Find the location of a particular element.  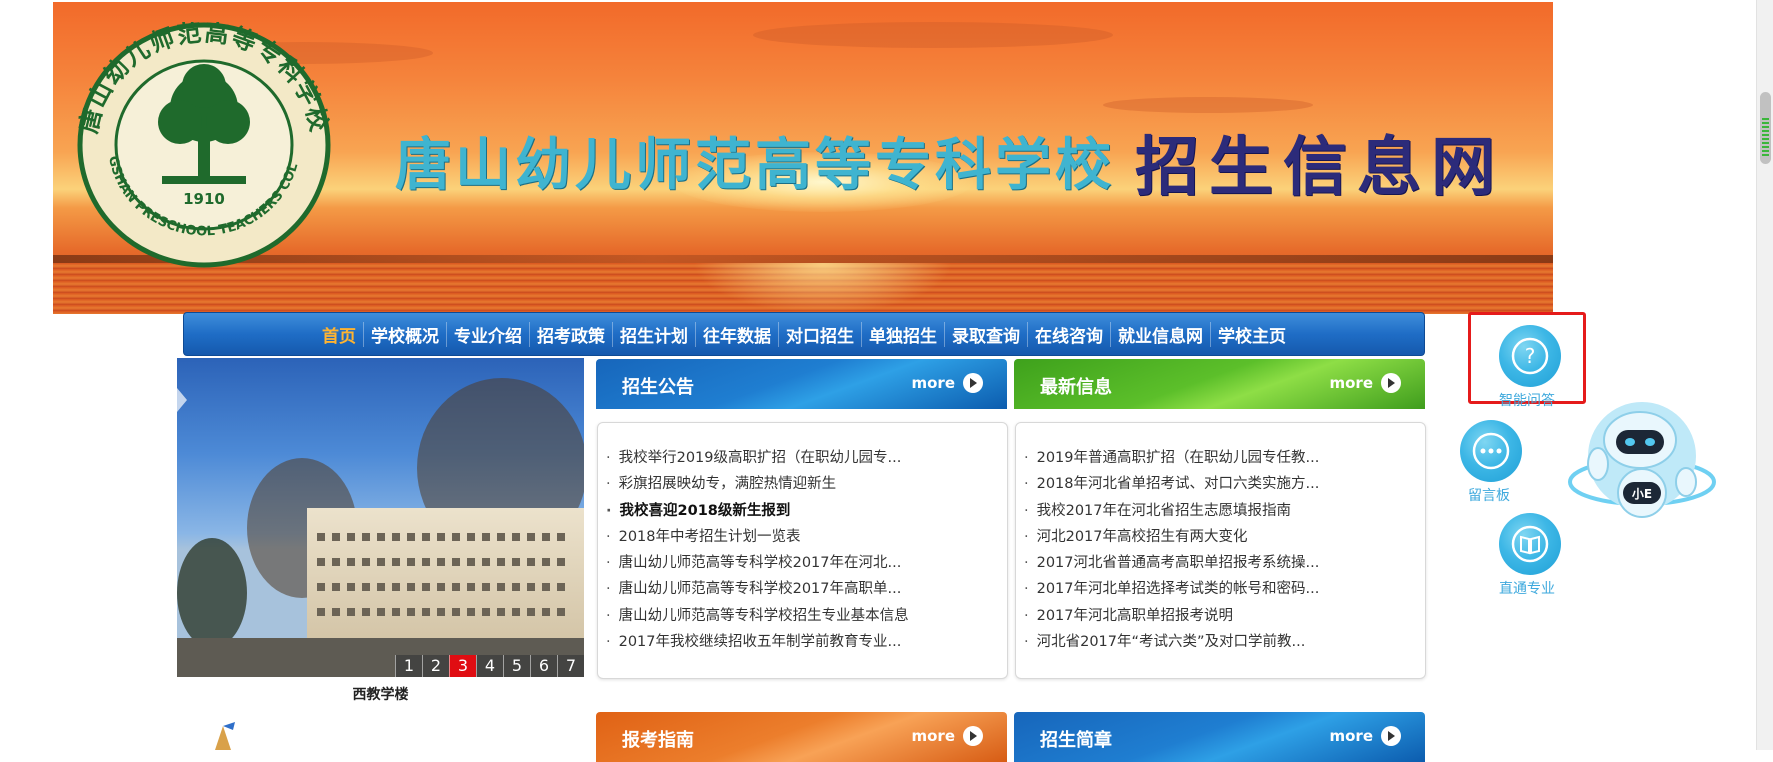

nav-item-school-home: 学校主页 is located at coordinates (1251, 334).